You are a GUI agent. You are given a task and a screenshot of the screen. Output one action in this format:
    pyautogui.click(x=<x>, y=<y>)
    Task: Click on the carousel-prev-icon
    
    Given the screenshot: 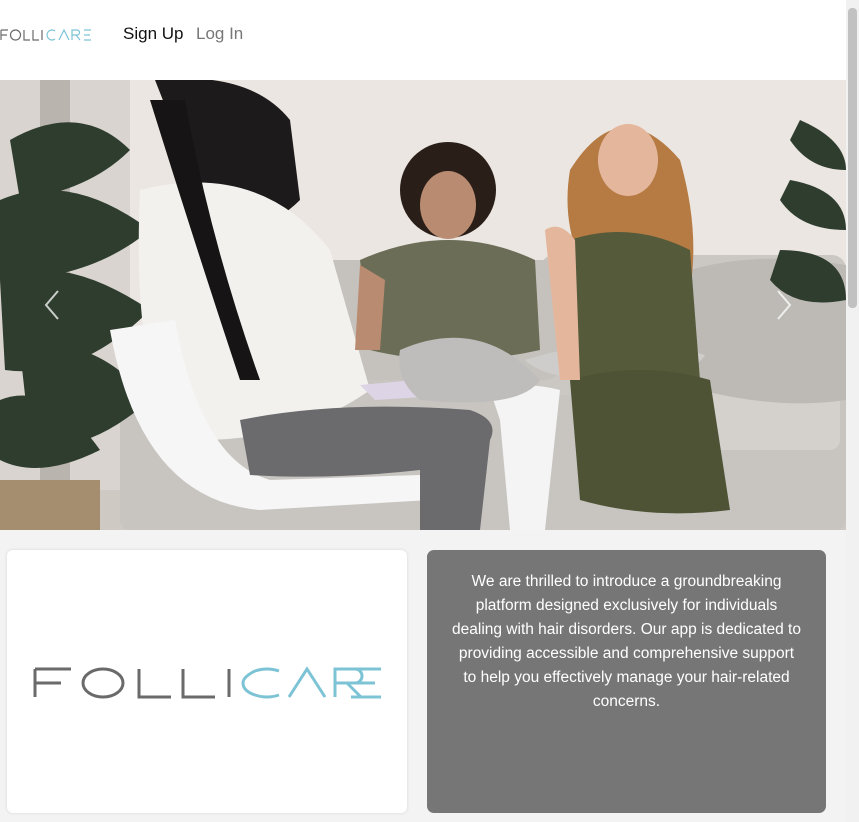 What is the action you would take?
    pyautogui.click(x=53, y=305)
    